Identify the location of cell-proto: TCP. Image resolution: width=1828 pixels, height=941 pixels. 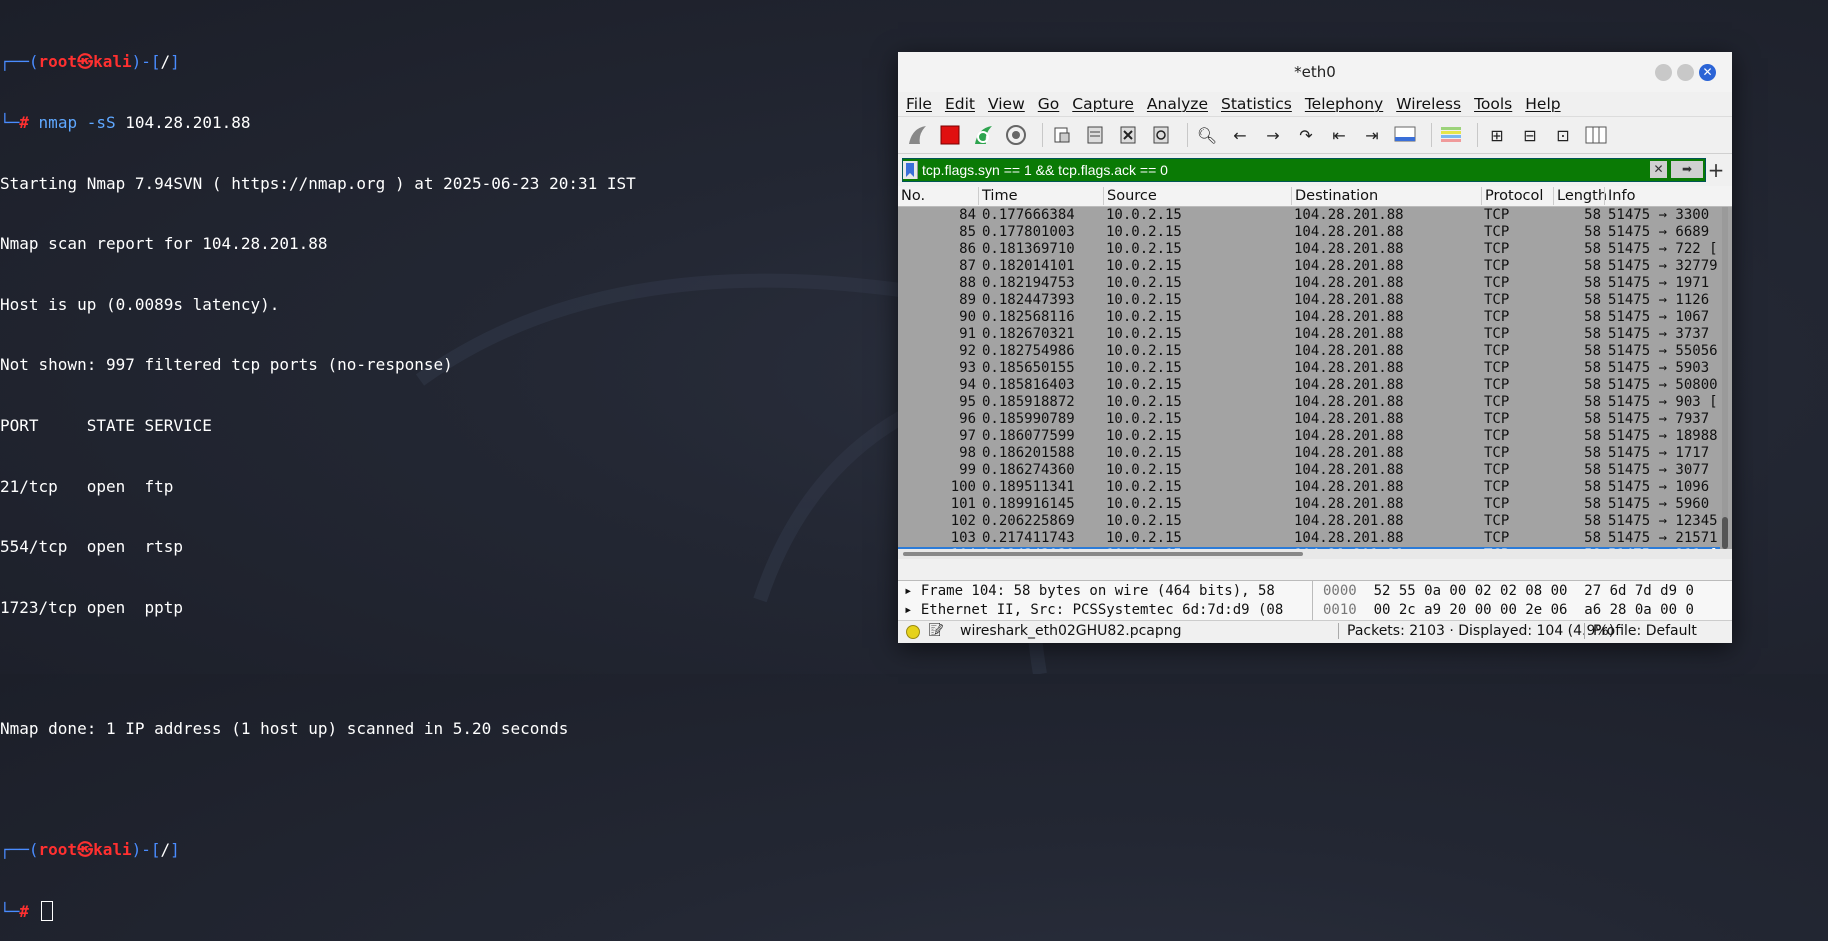
(1497, 470).